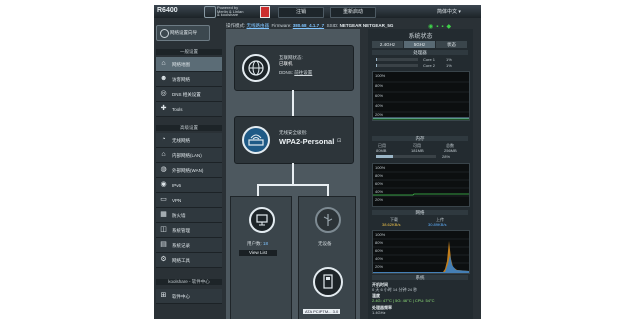  What do you see at coordinates (181, 260) in the screenshot?
I see `sidebar-item-label: 网络工具` at bounding box center [181, 260].